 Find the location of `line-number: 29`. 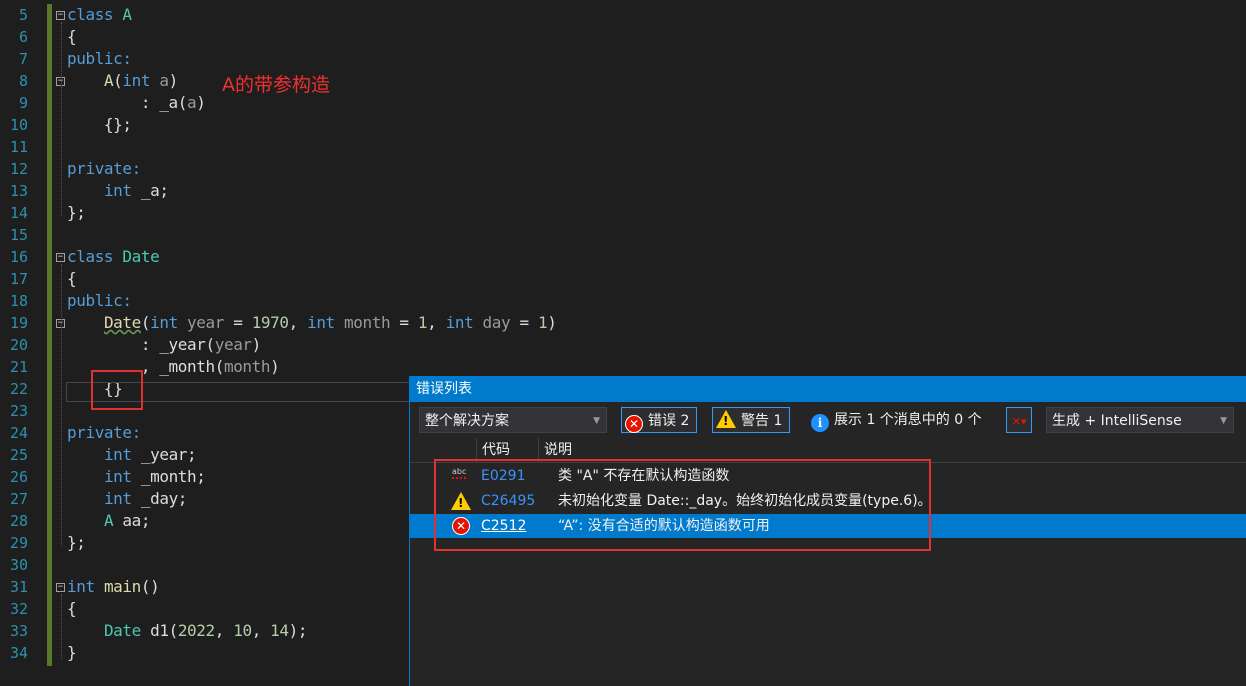

line-number: 29 is located at coordinates (18, 543).